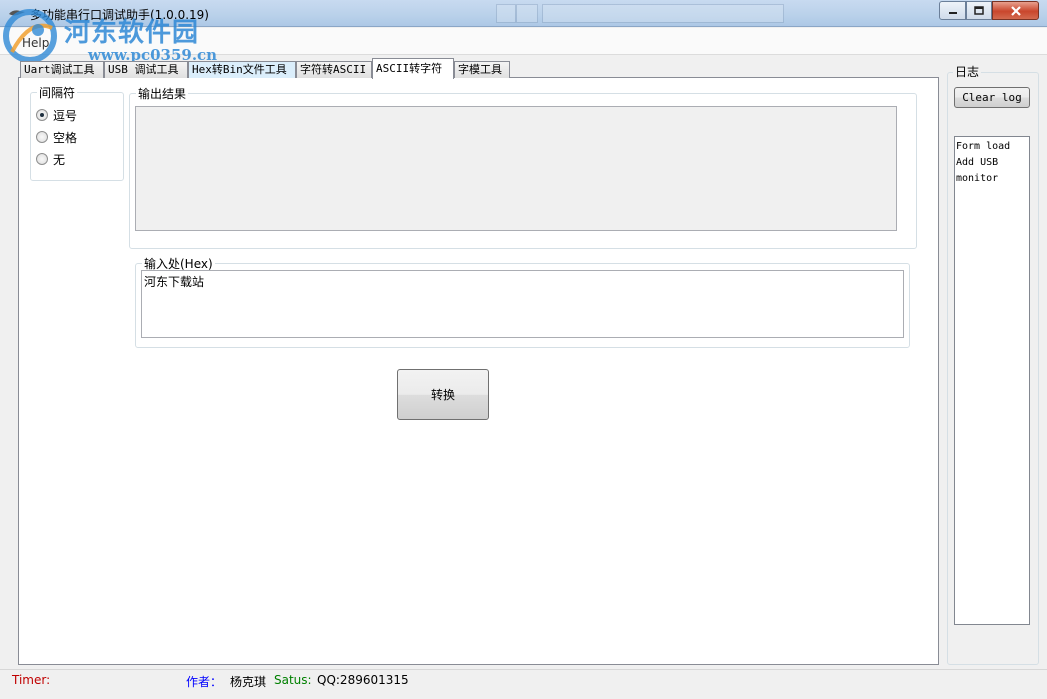 Image resolution: width=1047 pixels, height=699 pixels. Describe the element at coordinates (992, 97) in the screenshot. I see `clear-log-button: Clear log` at that location.